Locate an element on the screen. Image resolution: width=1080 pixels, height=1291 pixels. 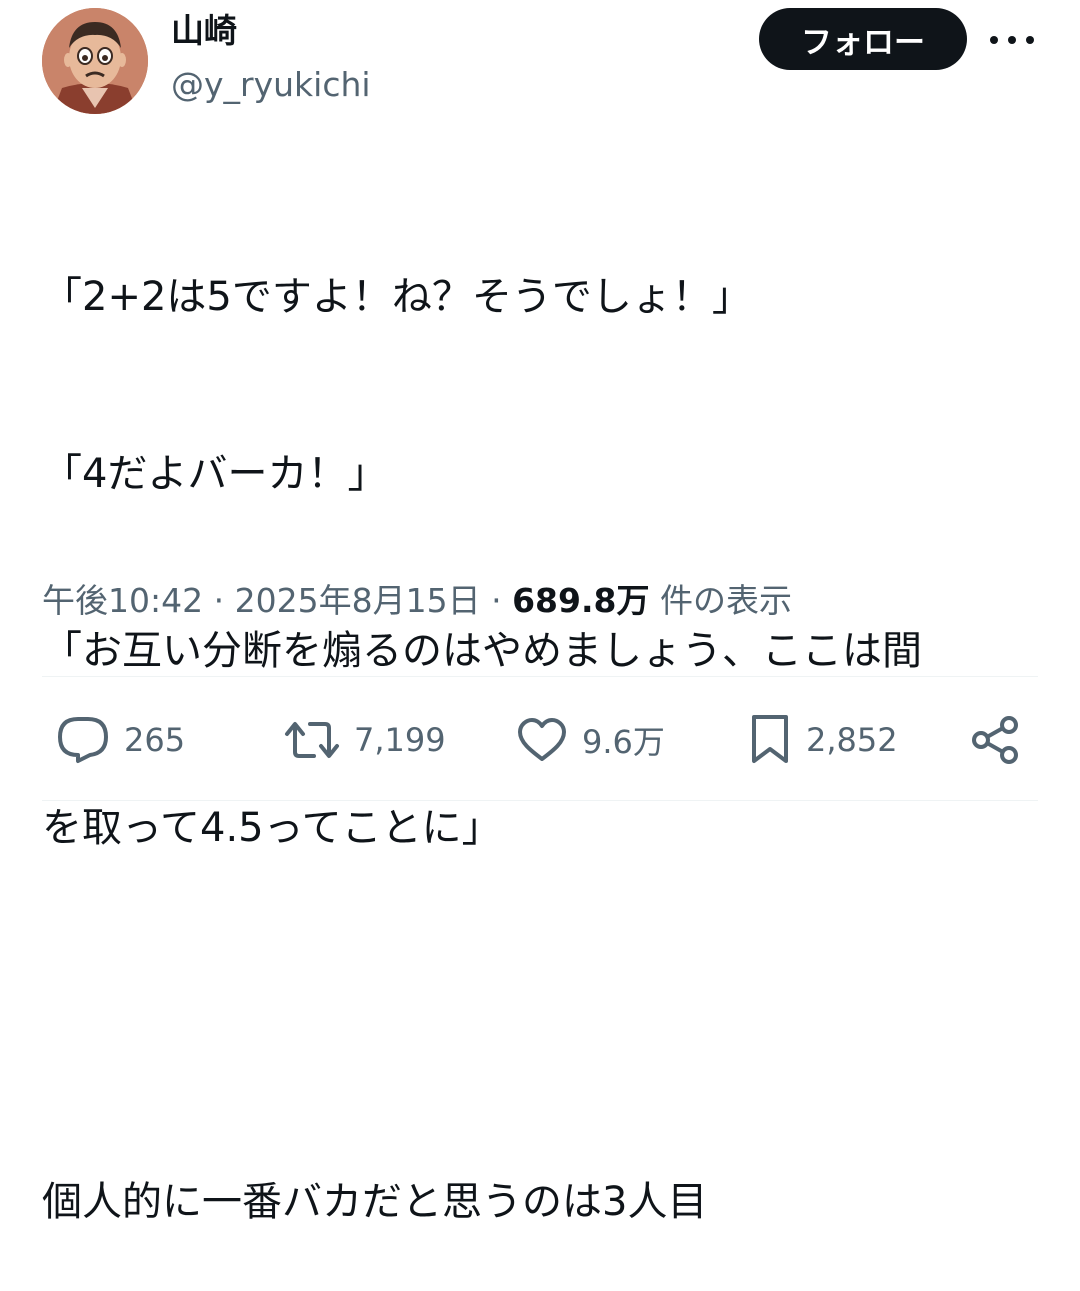
reply-count: 265 is located at coordinates (155, 740).